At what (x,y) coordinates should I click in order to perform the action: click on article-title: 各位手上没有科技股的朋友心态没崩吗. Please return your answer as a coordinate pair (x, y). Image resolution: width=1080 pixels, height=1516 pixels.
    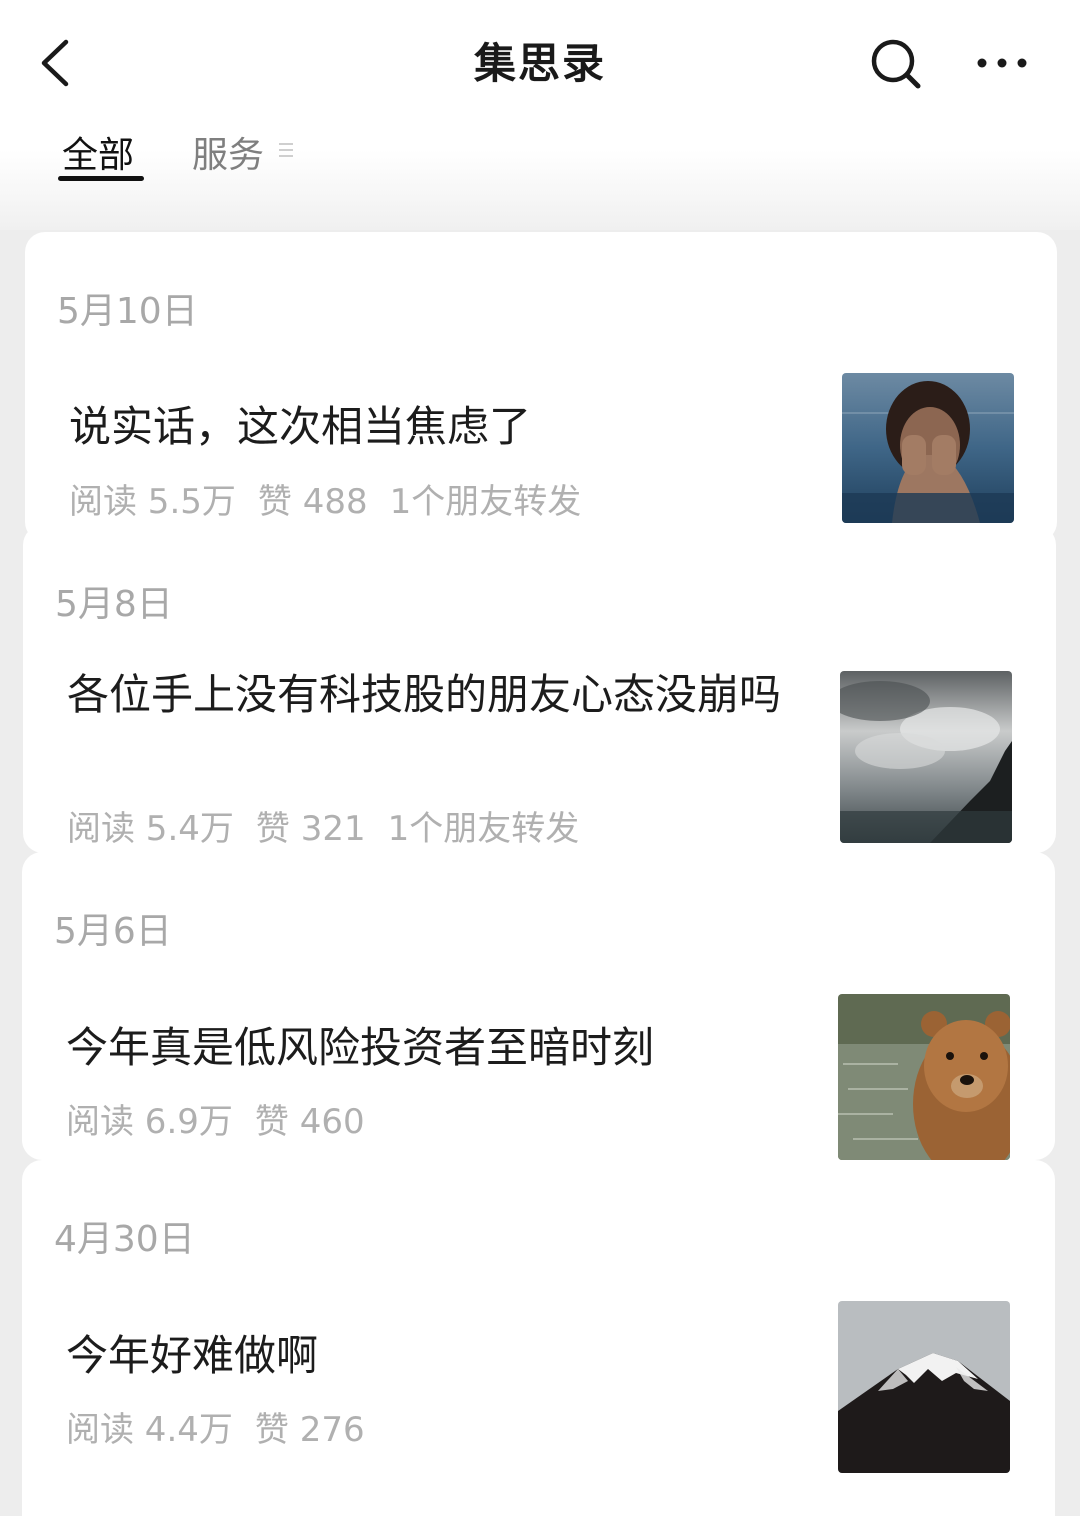
    Looking at the image, I should click on (437, 695).